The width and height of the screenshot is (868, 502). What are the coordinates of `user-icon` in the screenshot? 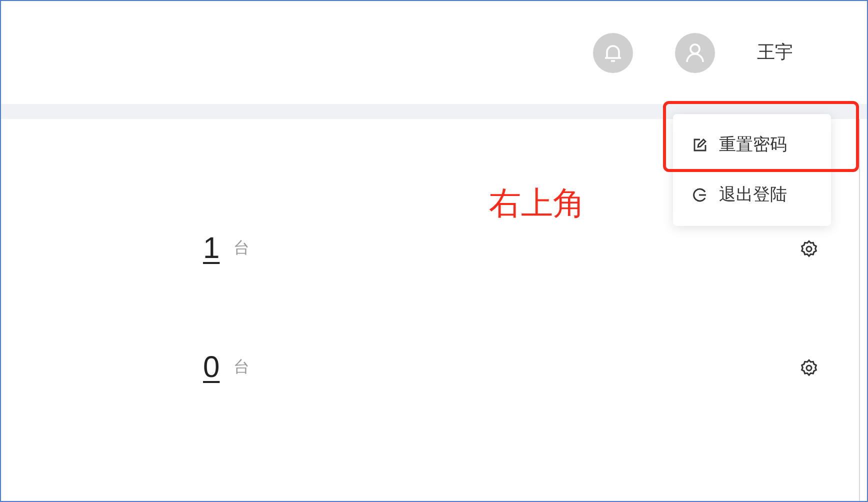 It's located at (695, 52).